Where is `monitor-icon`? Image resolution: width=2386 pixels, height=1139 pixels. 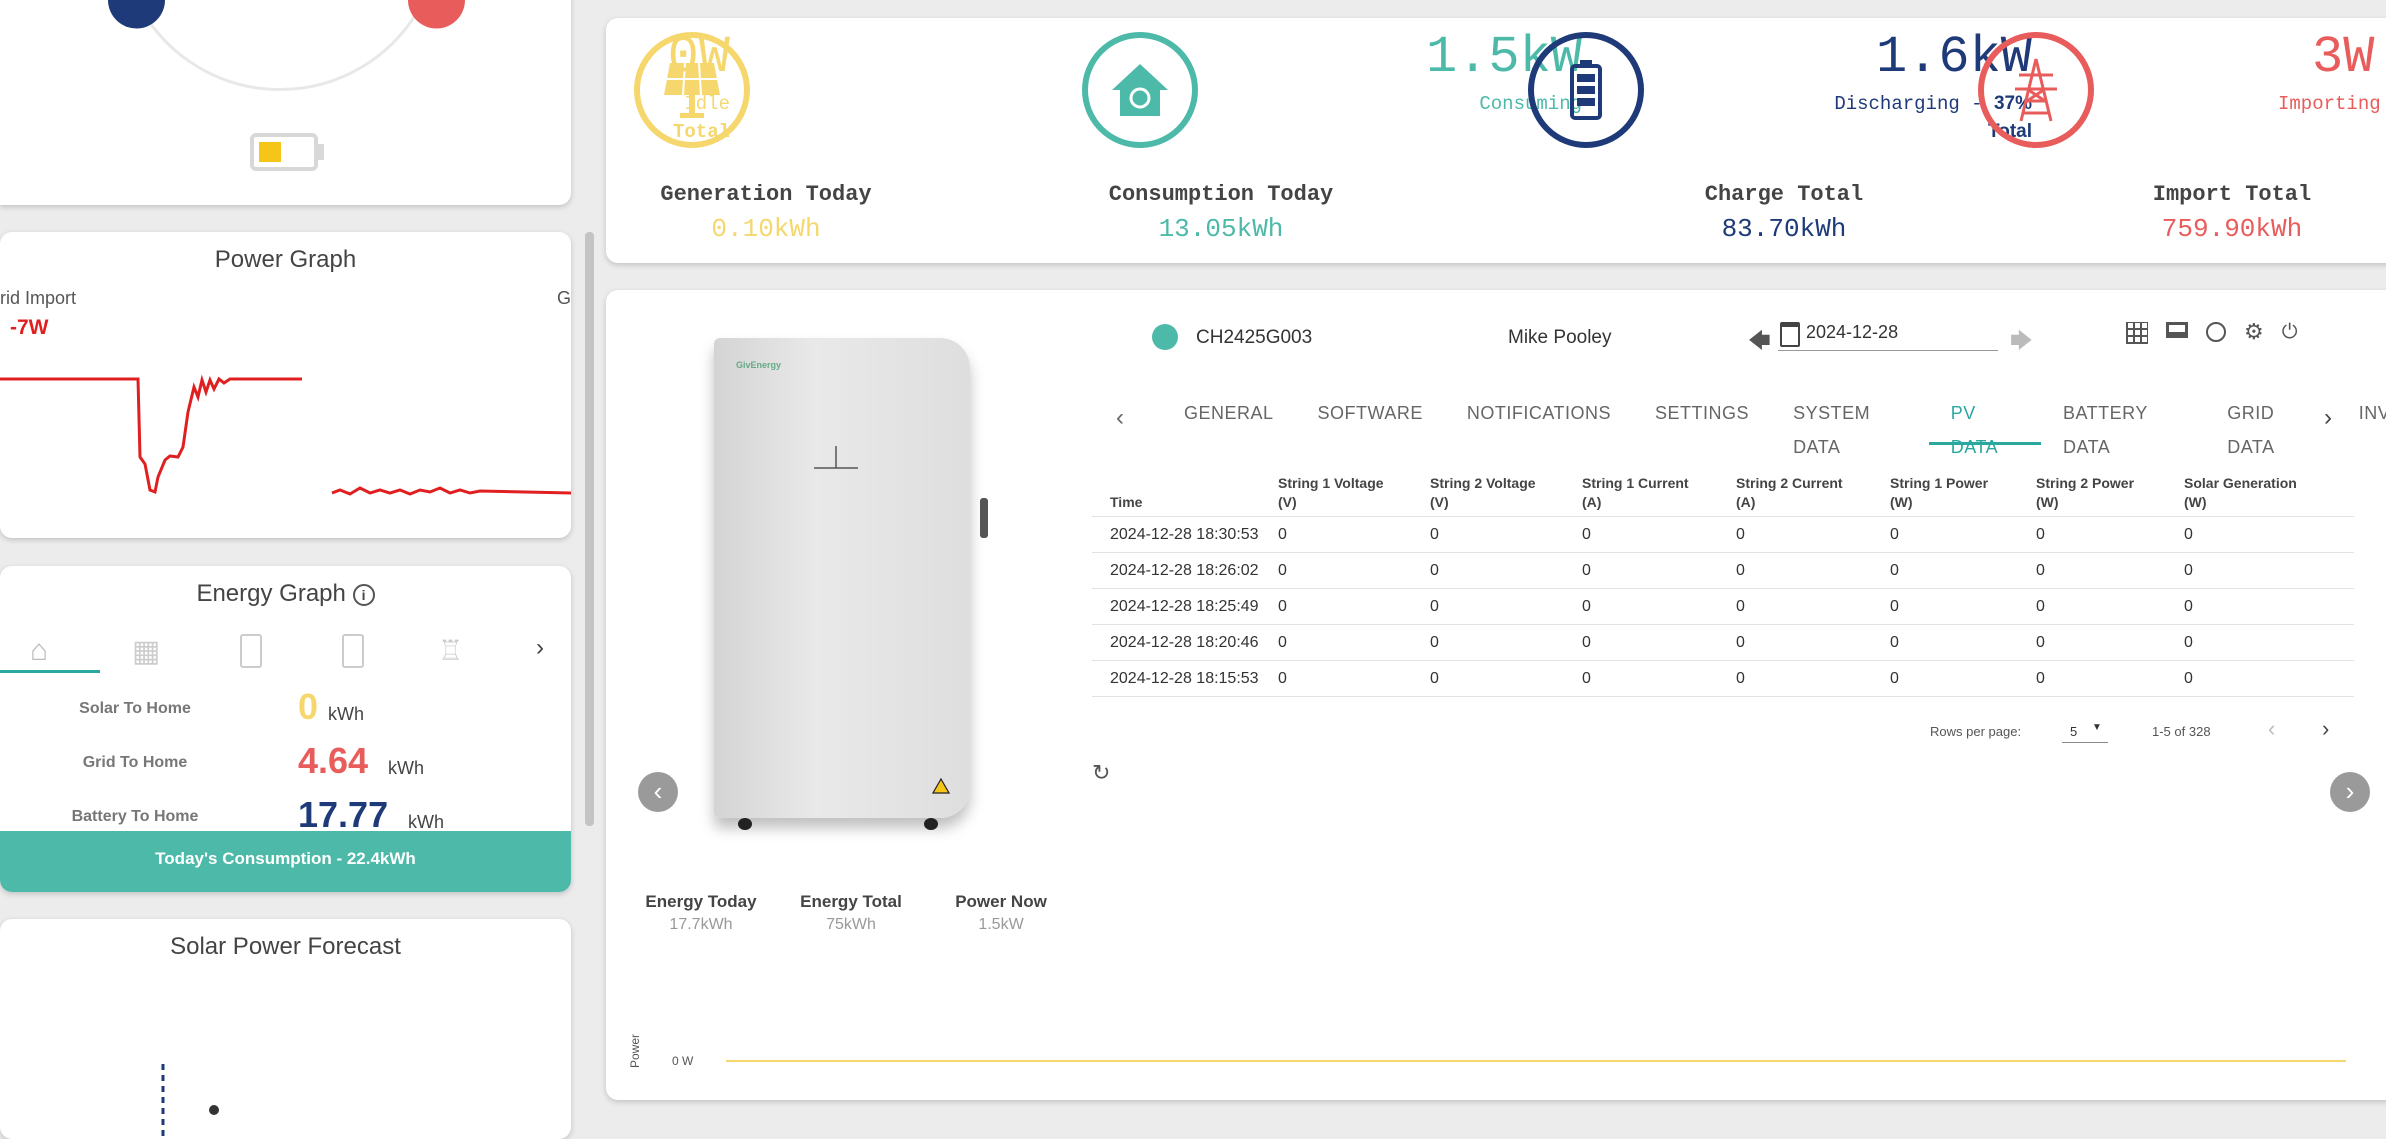 monitor-icon is located at coordinates (2177, 330).